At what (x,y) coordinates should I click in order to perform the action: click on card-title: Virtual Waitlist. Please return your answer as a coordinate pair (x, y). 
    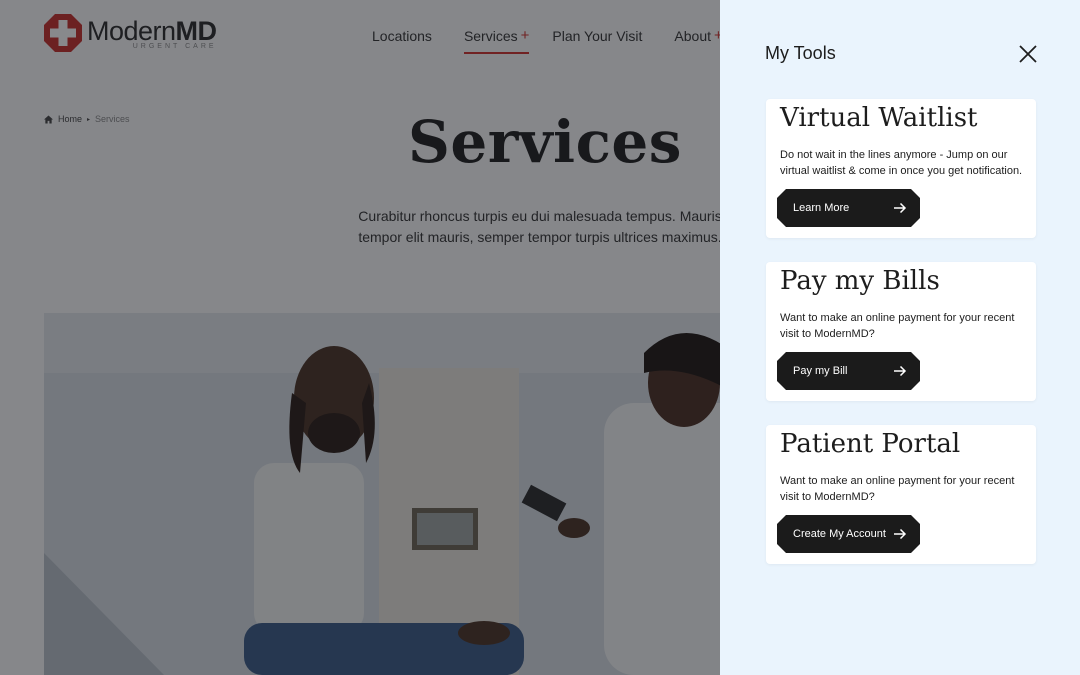
    Looking at the image, I should click on (879, 118).